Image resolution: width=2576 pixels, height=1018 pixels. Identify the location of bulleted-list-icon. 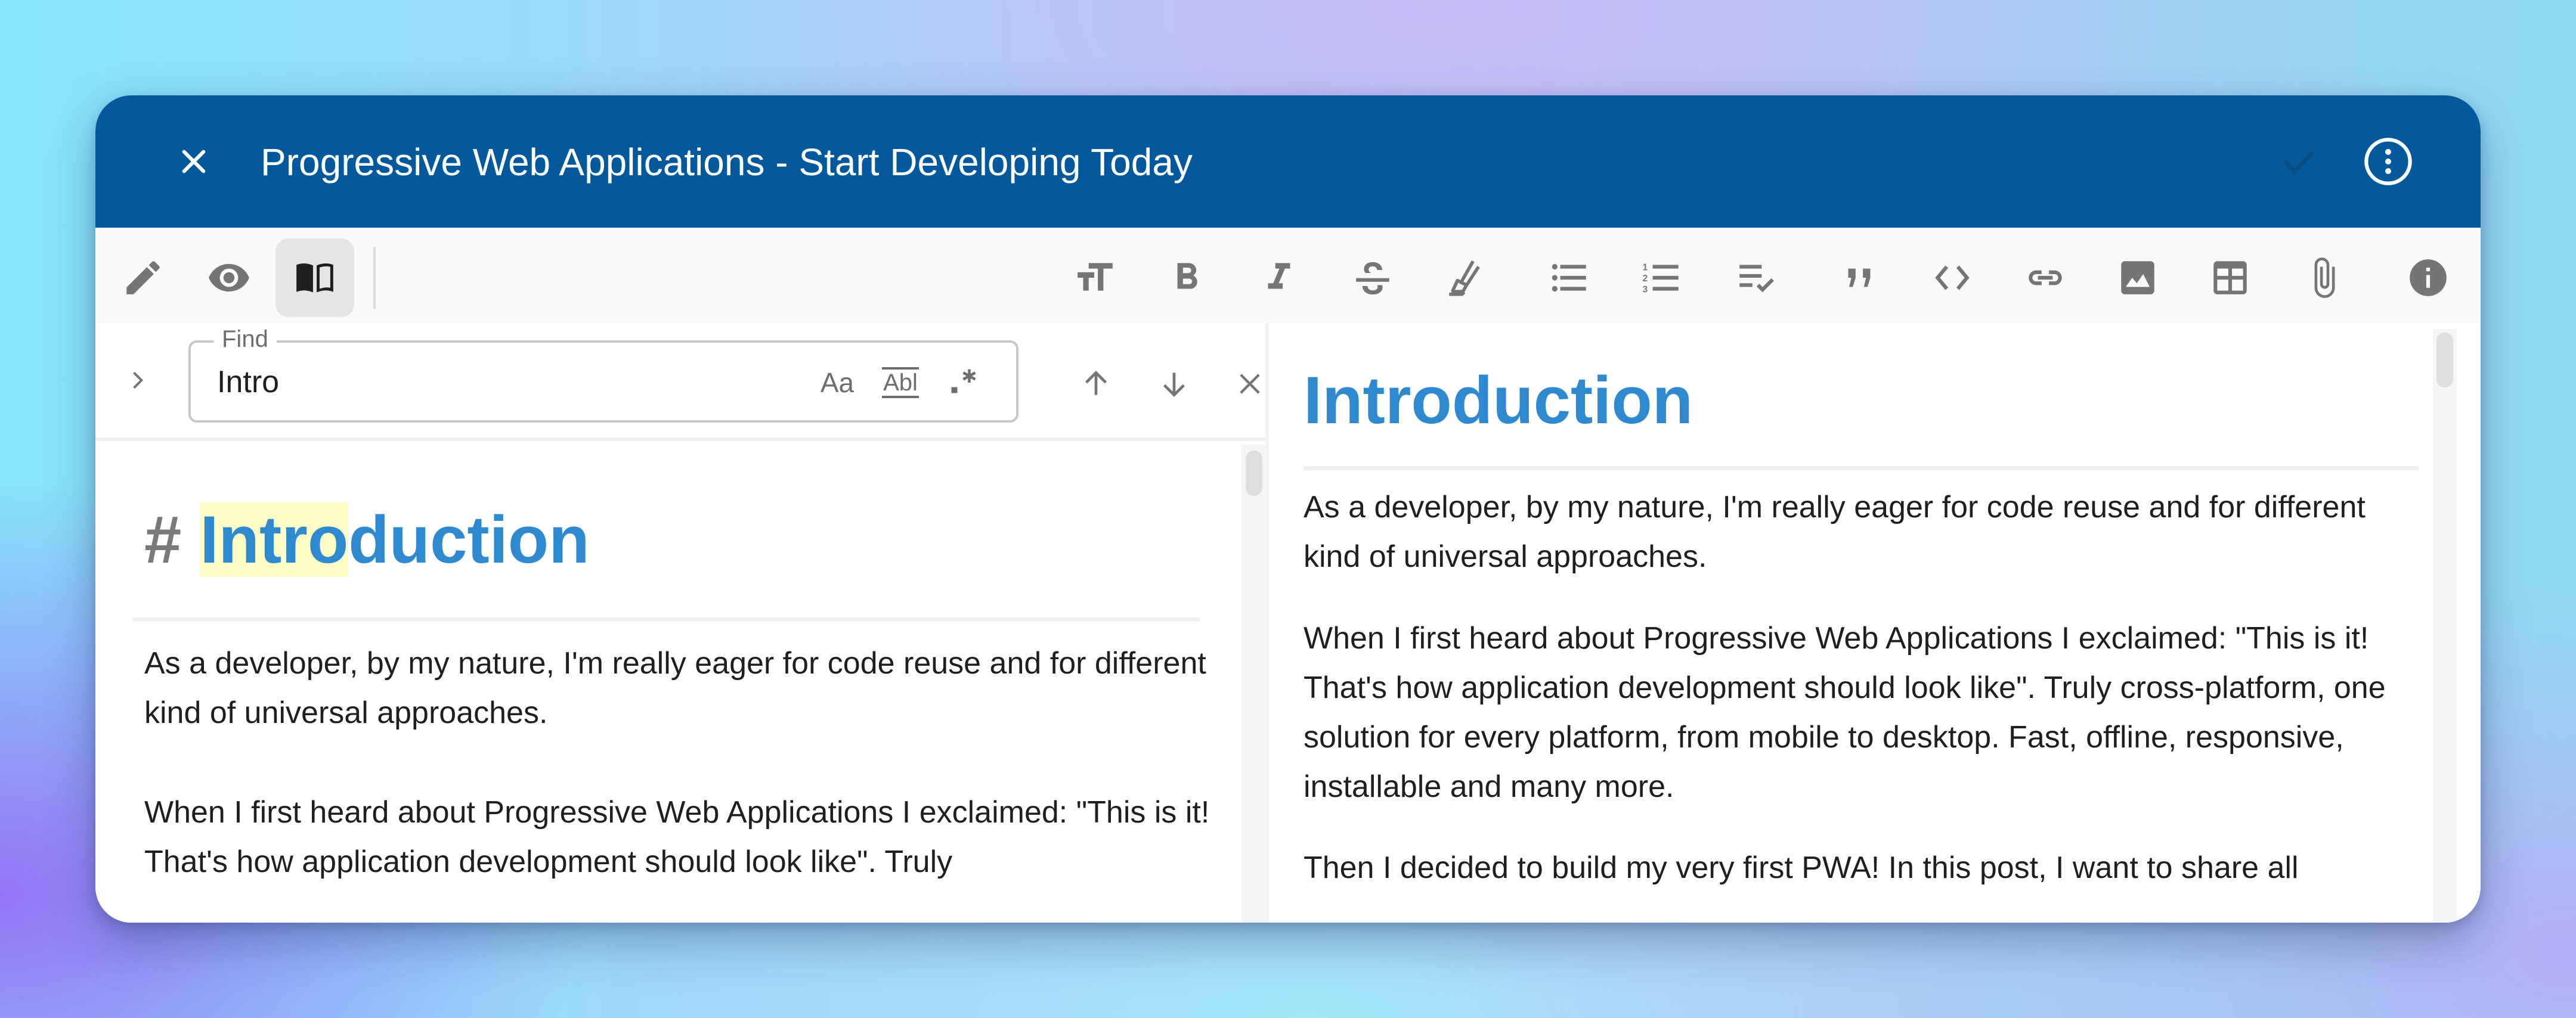
(1569, 277).